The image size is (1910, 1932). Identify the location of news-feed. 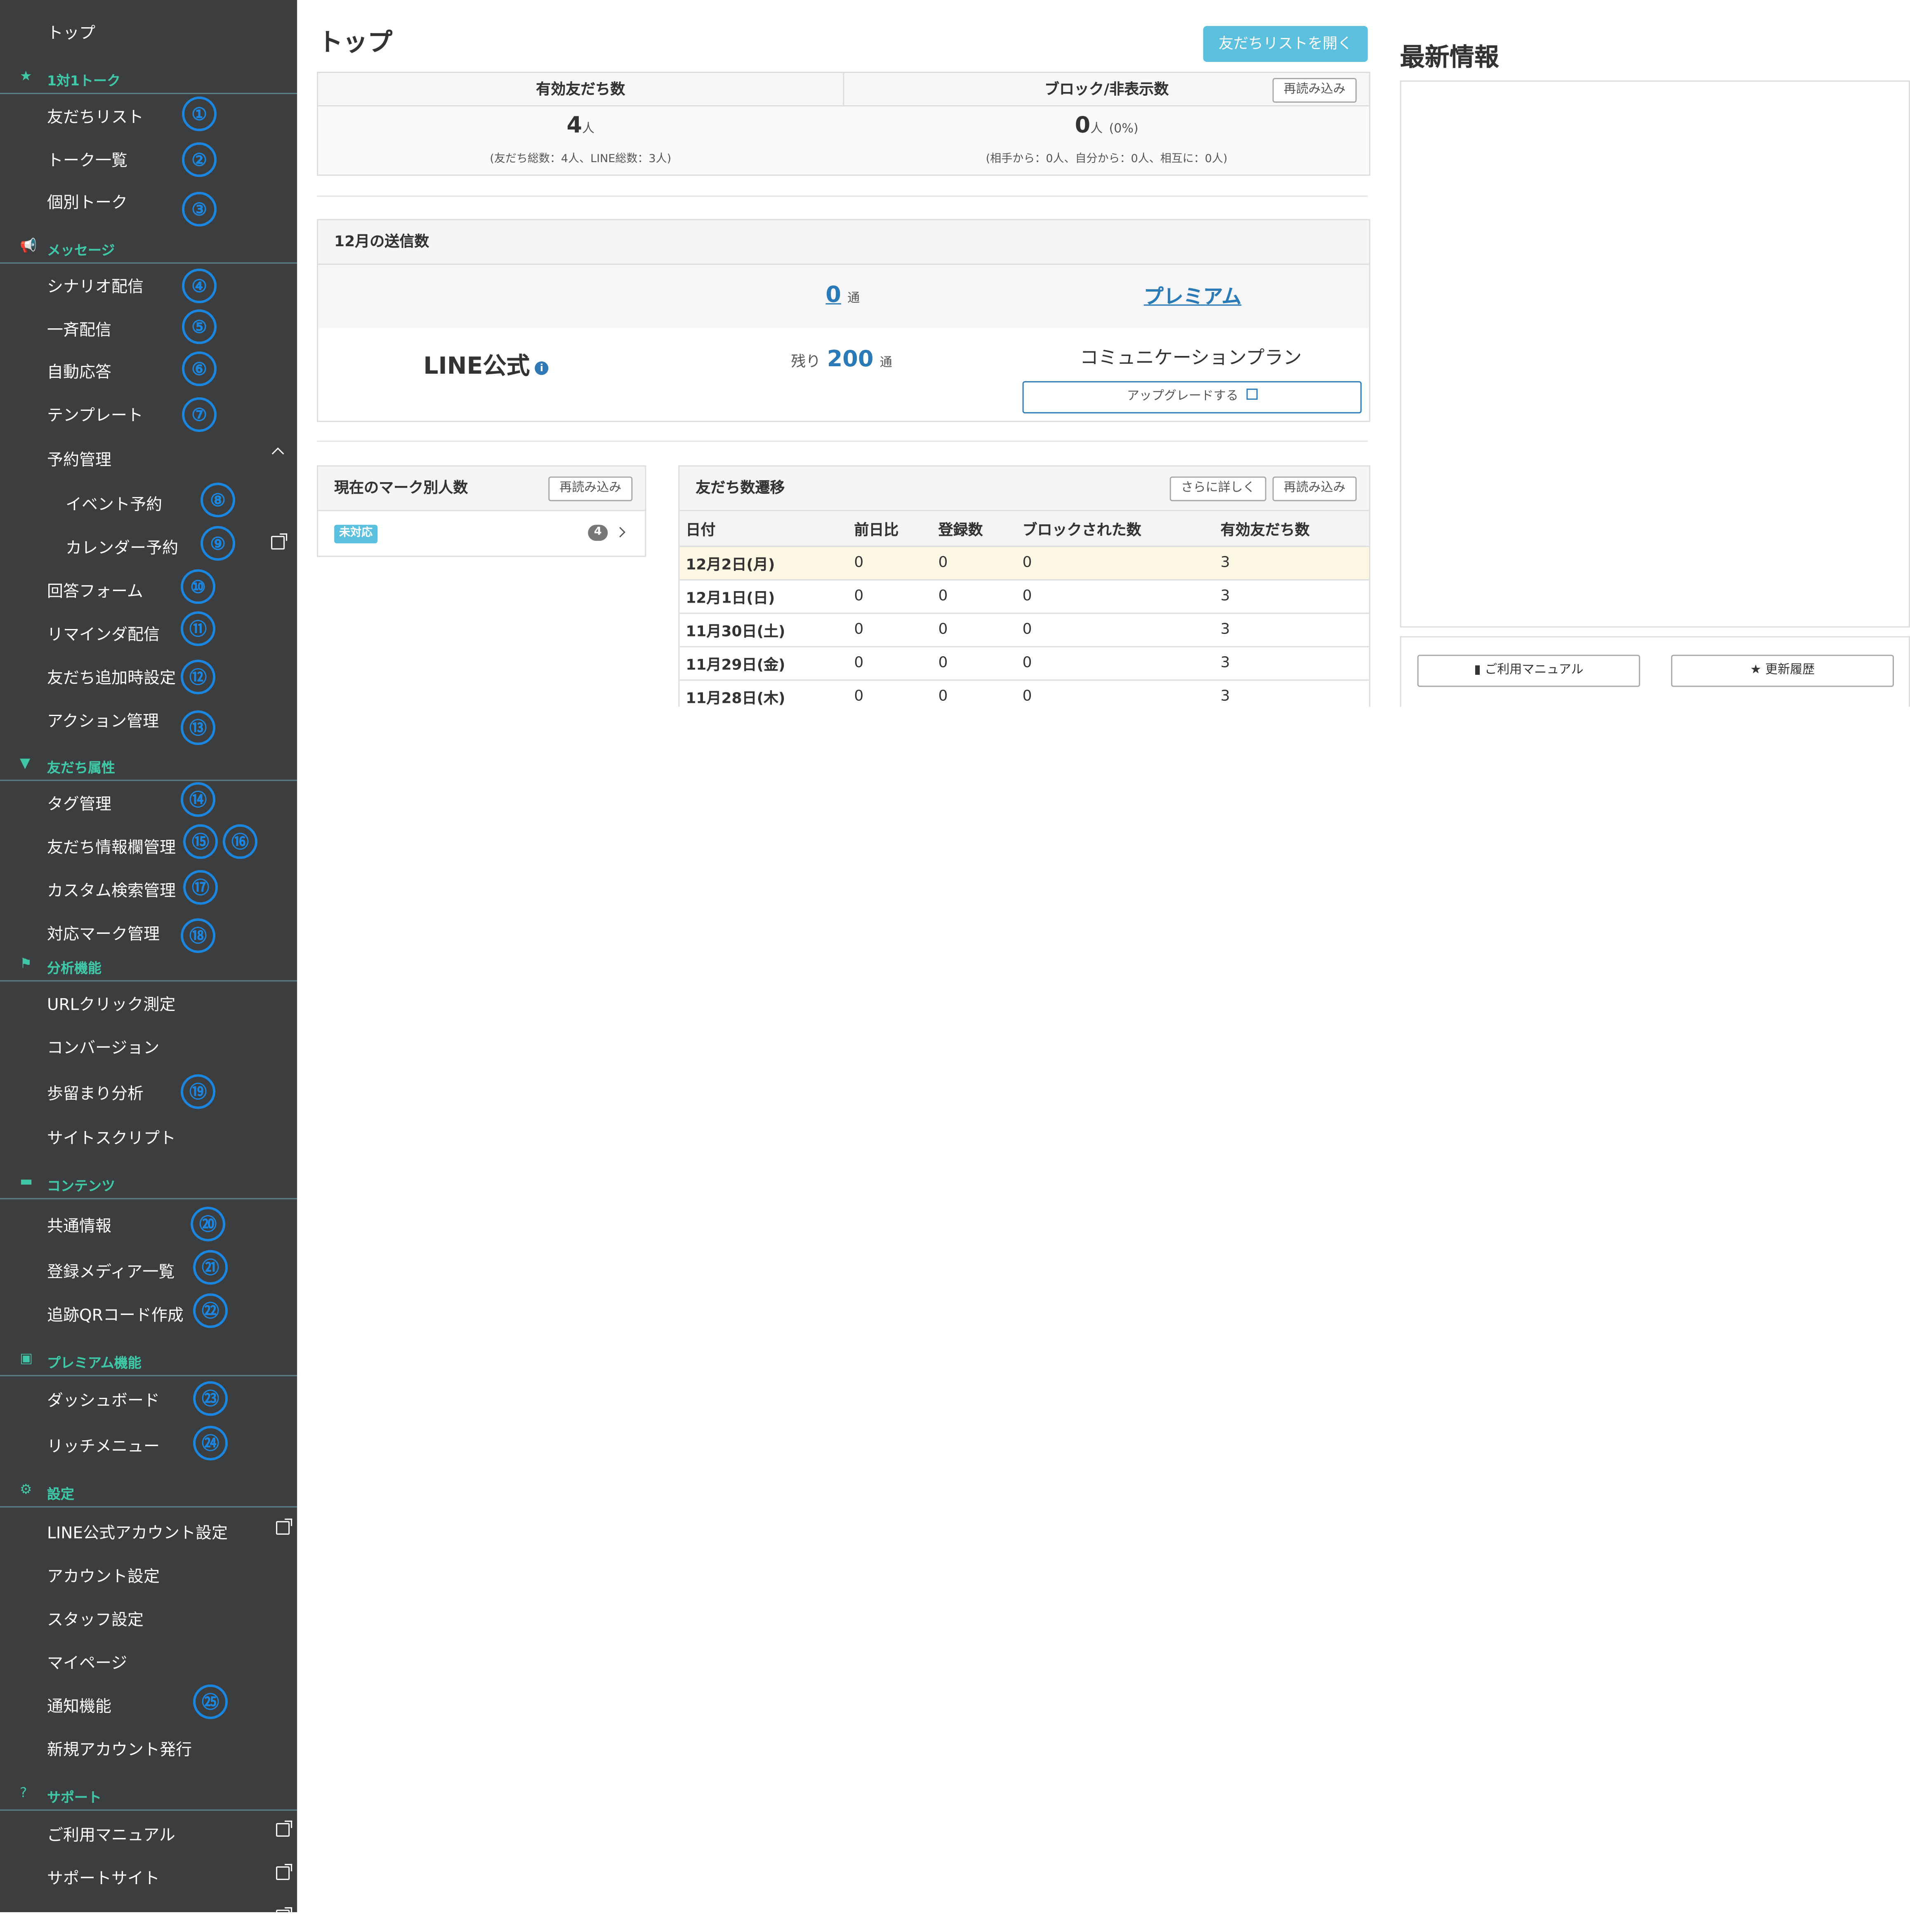
(1655, 354).